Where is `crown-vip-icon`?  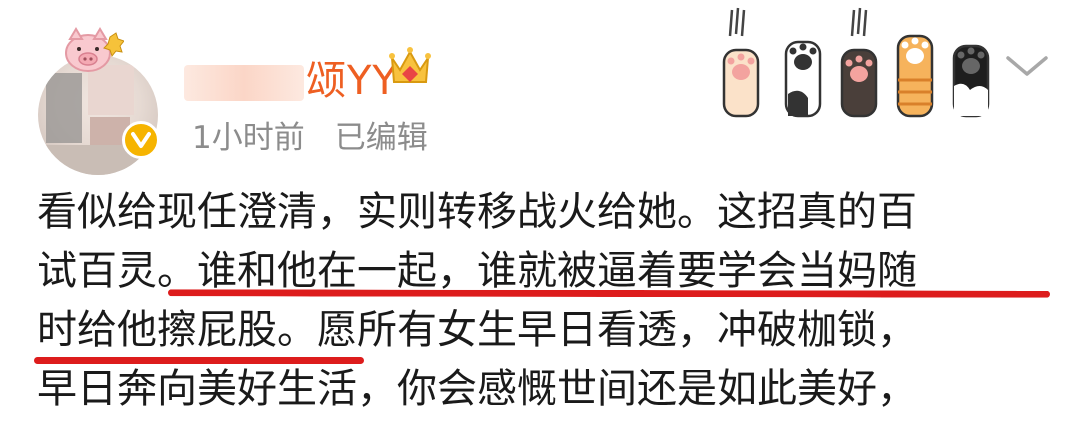
crown-vip-icon is located at coordinates (410, 65).